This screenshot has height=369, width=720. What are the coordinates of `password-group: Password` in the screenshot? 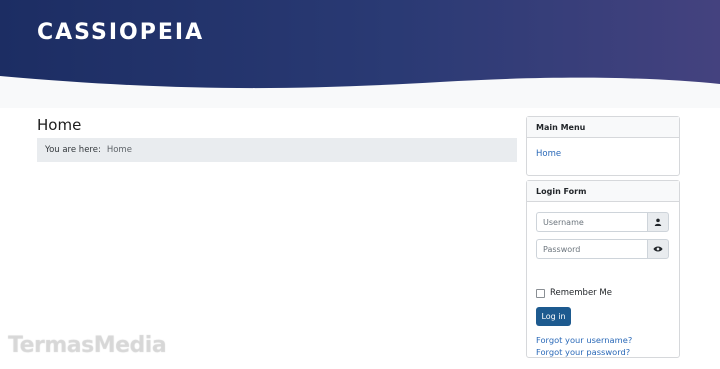 It's located at (602, 249).